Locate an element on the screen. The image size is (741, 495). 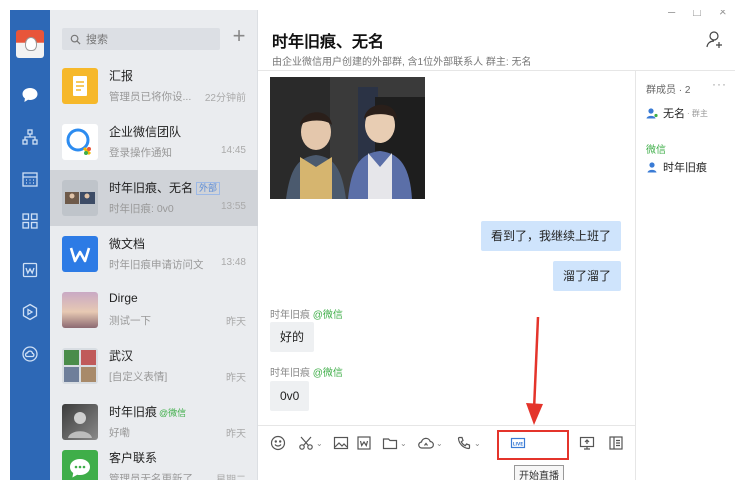
conversation-title: 汇报 is located at coordinates (121, 76).